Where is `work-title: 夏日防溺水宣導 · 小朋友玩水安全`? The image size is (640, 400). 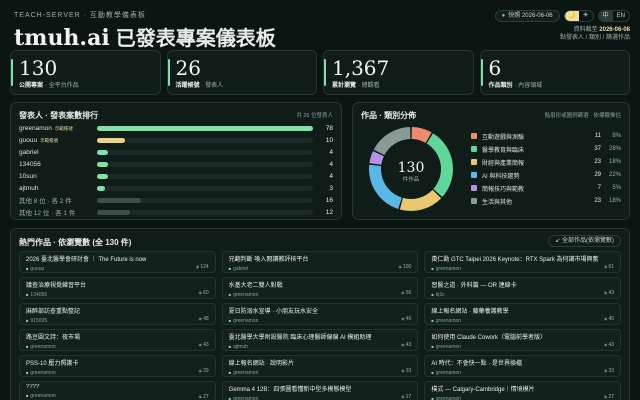 work-title: 夏日防溺水宣導 · 小朋友玩水安全 is located at coordinates (273, 312).